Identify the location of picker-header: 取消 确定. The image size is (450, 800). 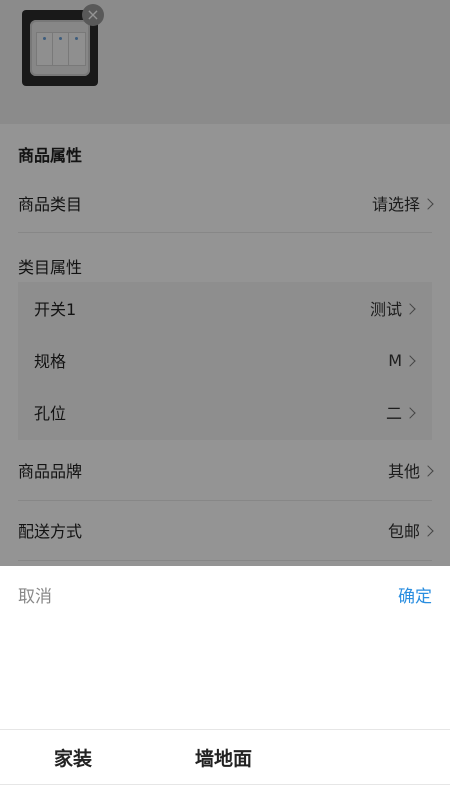
(225, 594).